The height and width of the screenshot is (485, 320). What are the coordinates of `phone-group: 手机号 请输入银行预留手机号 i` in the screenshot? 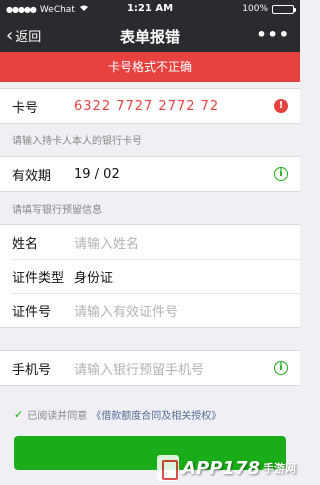 It's located at (150, 368).